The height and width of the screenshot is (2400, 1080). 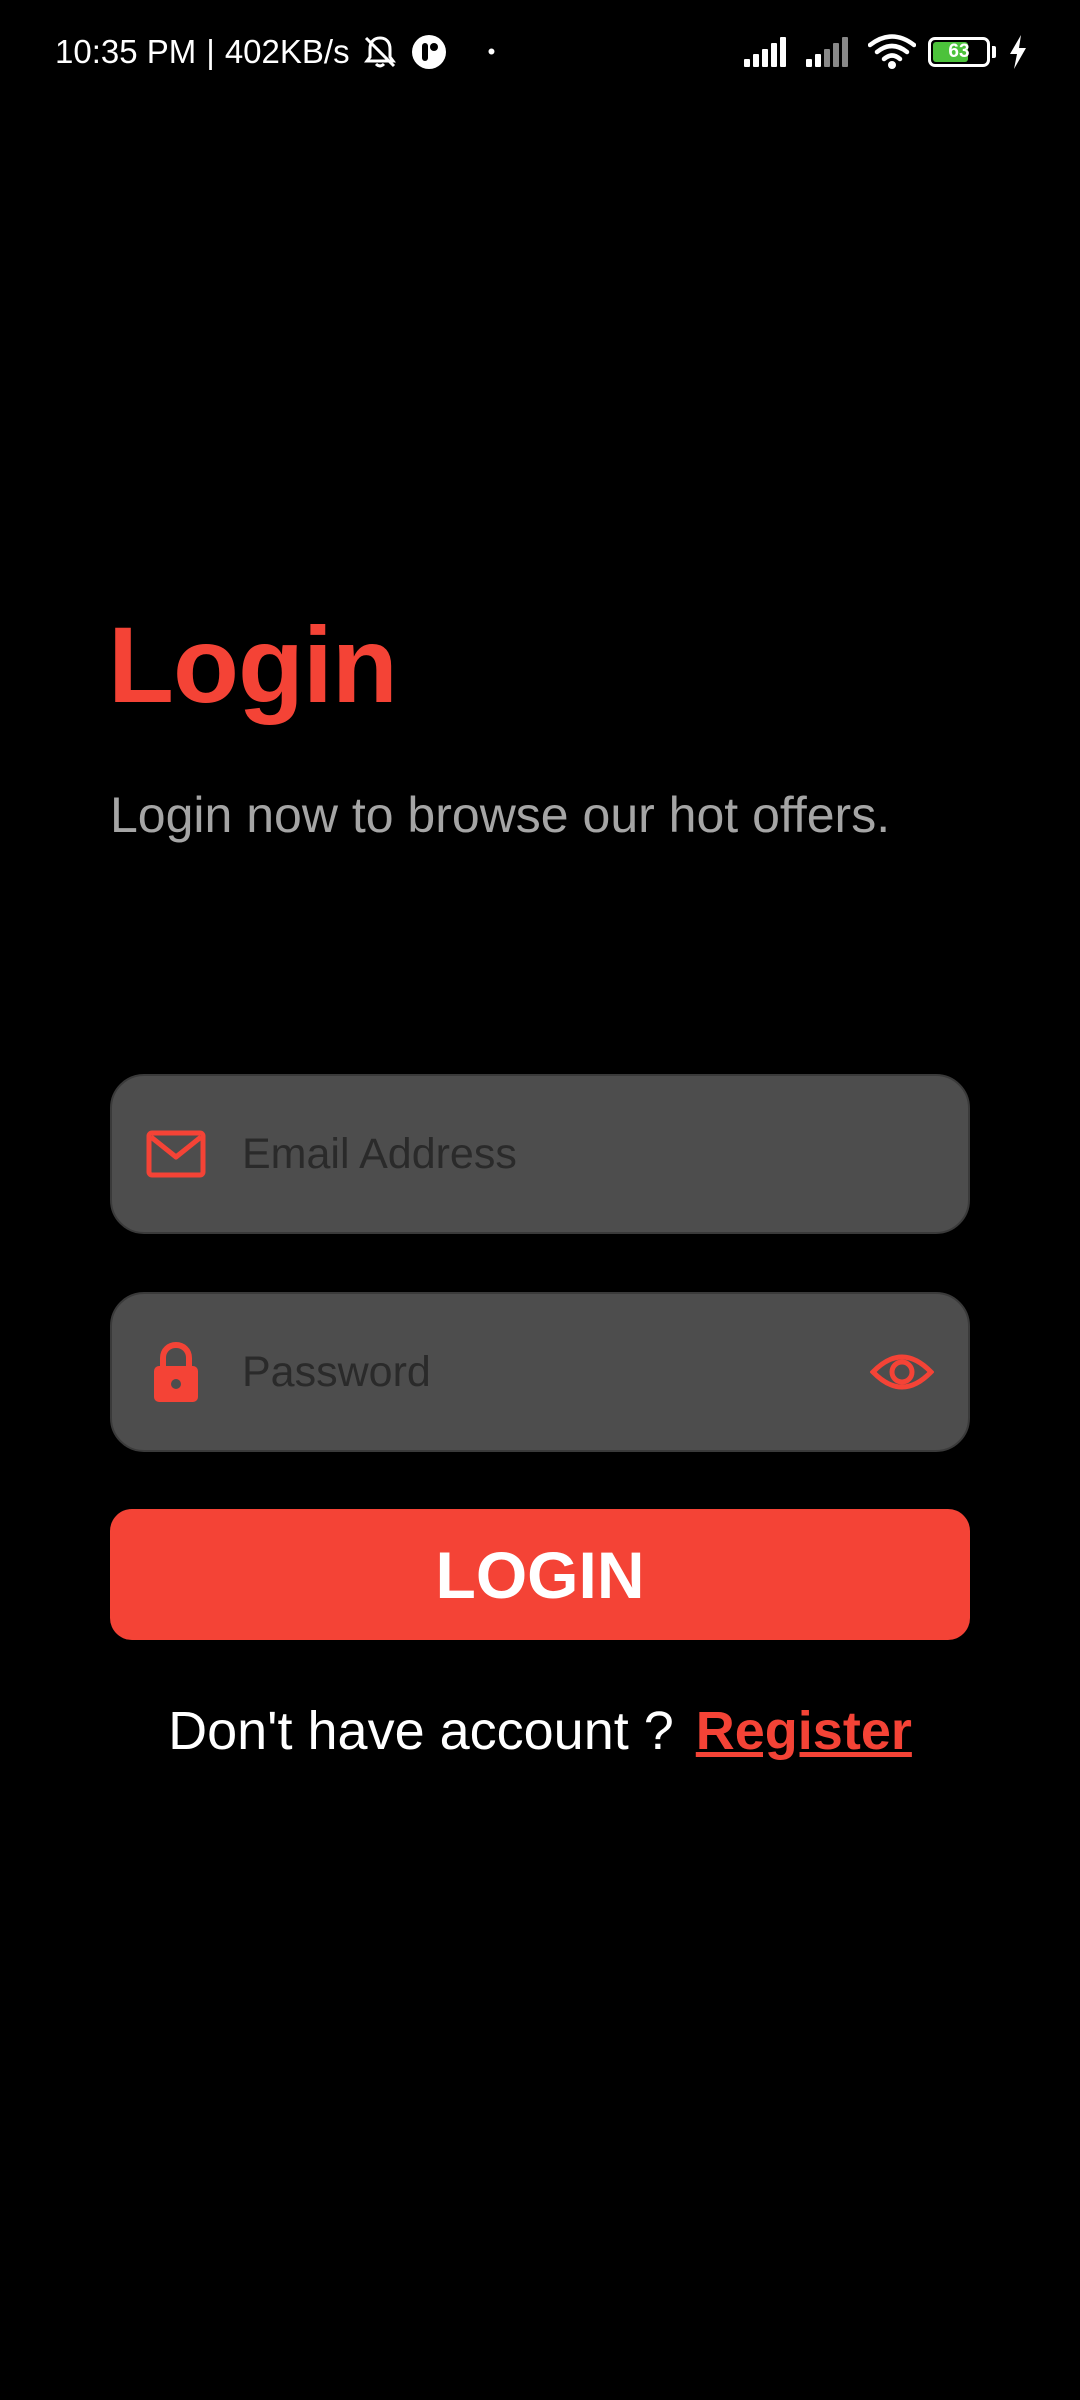 What do you see at coordinates (176, 1372) in the screenshot?
I see `lock-icon` at bounding box center [176, 1372].